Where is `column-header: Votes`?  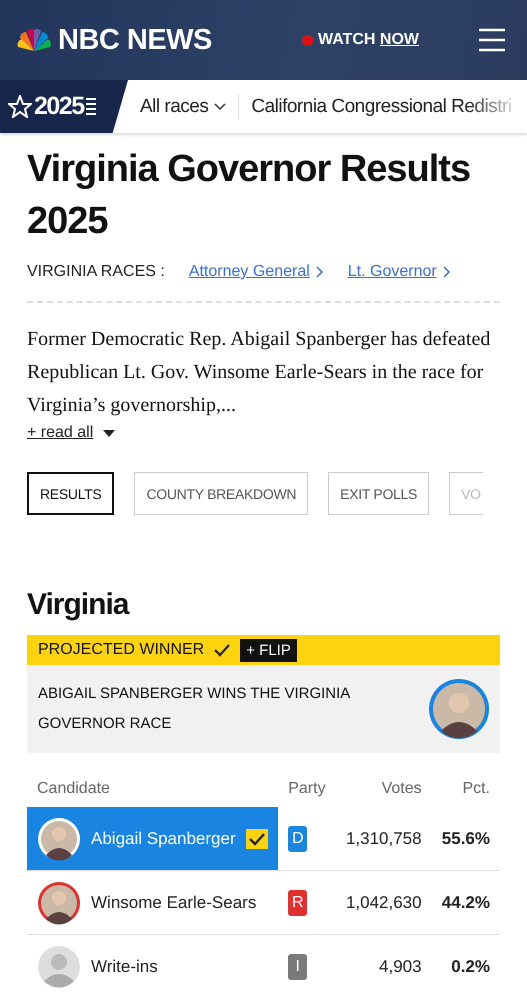 column-header: Votes is located at coordinates (401, 789).